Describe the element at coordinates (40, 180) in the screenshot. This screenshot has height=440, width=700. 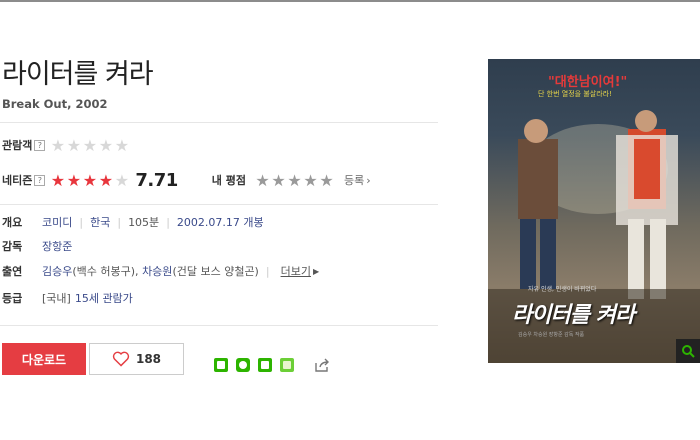
I see `netizen-help-icon: ?` at that location.